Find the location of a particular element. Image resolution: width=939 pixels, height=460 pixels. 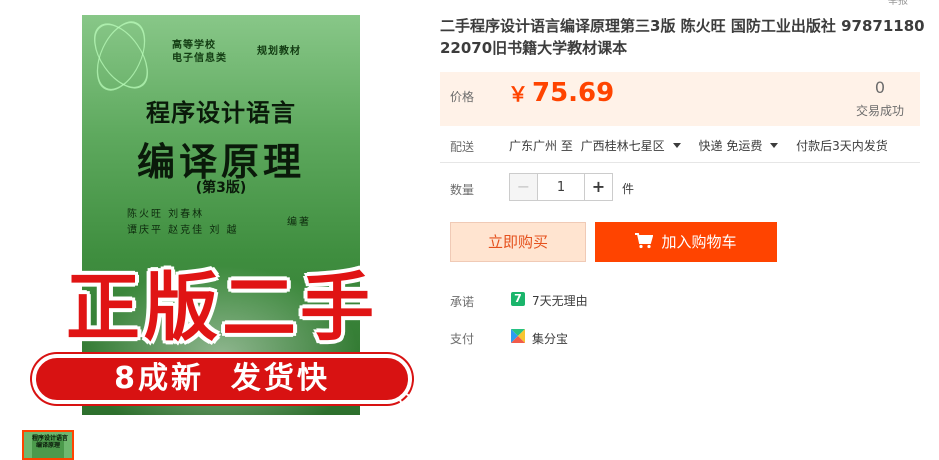

thumbnail-label: 程序设计语言 编译原理 is located at coordinates (50, 446).